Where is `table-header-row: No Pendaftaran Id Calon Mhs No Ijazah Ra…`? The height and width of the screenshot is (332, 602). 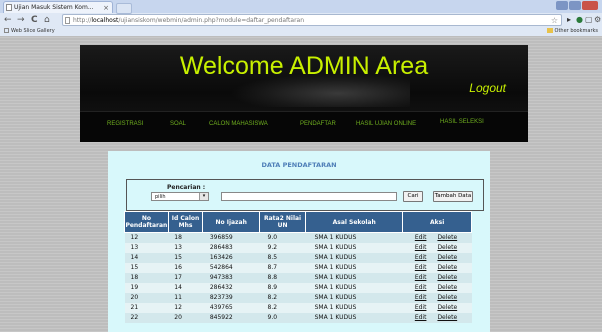 table-header-row: No Pendaftaran Id Calon Mhs No Ijazah Ra… is located at coordinates (298, 222).